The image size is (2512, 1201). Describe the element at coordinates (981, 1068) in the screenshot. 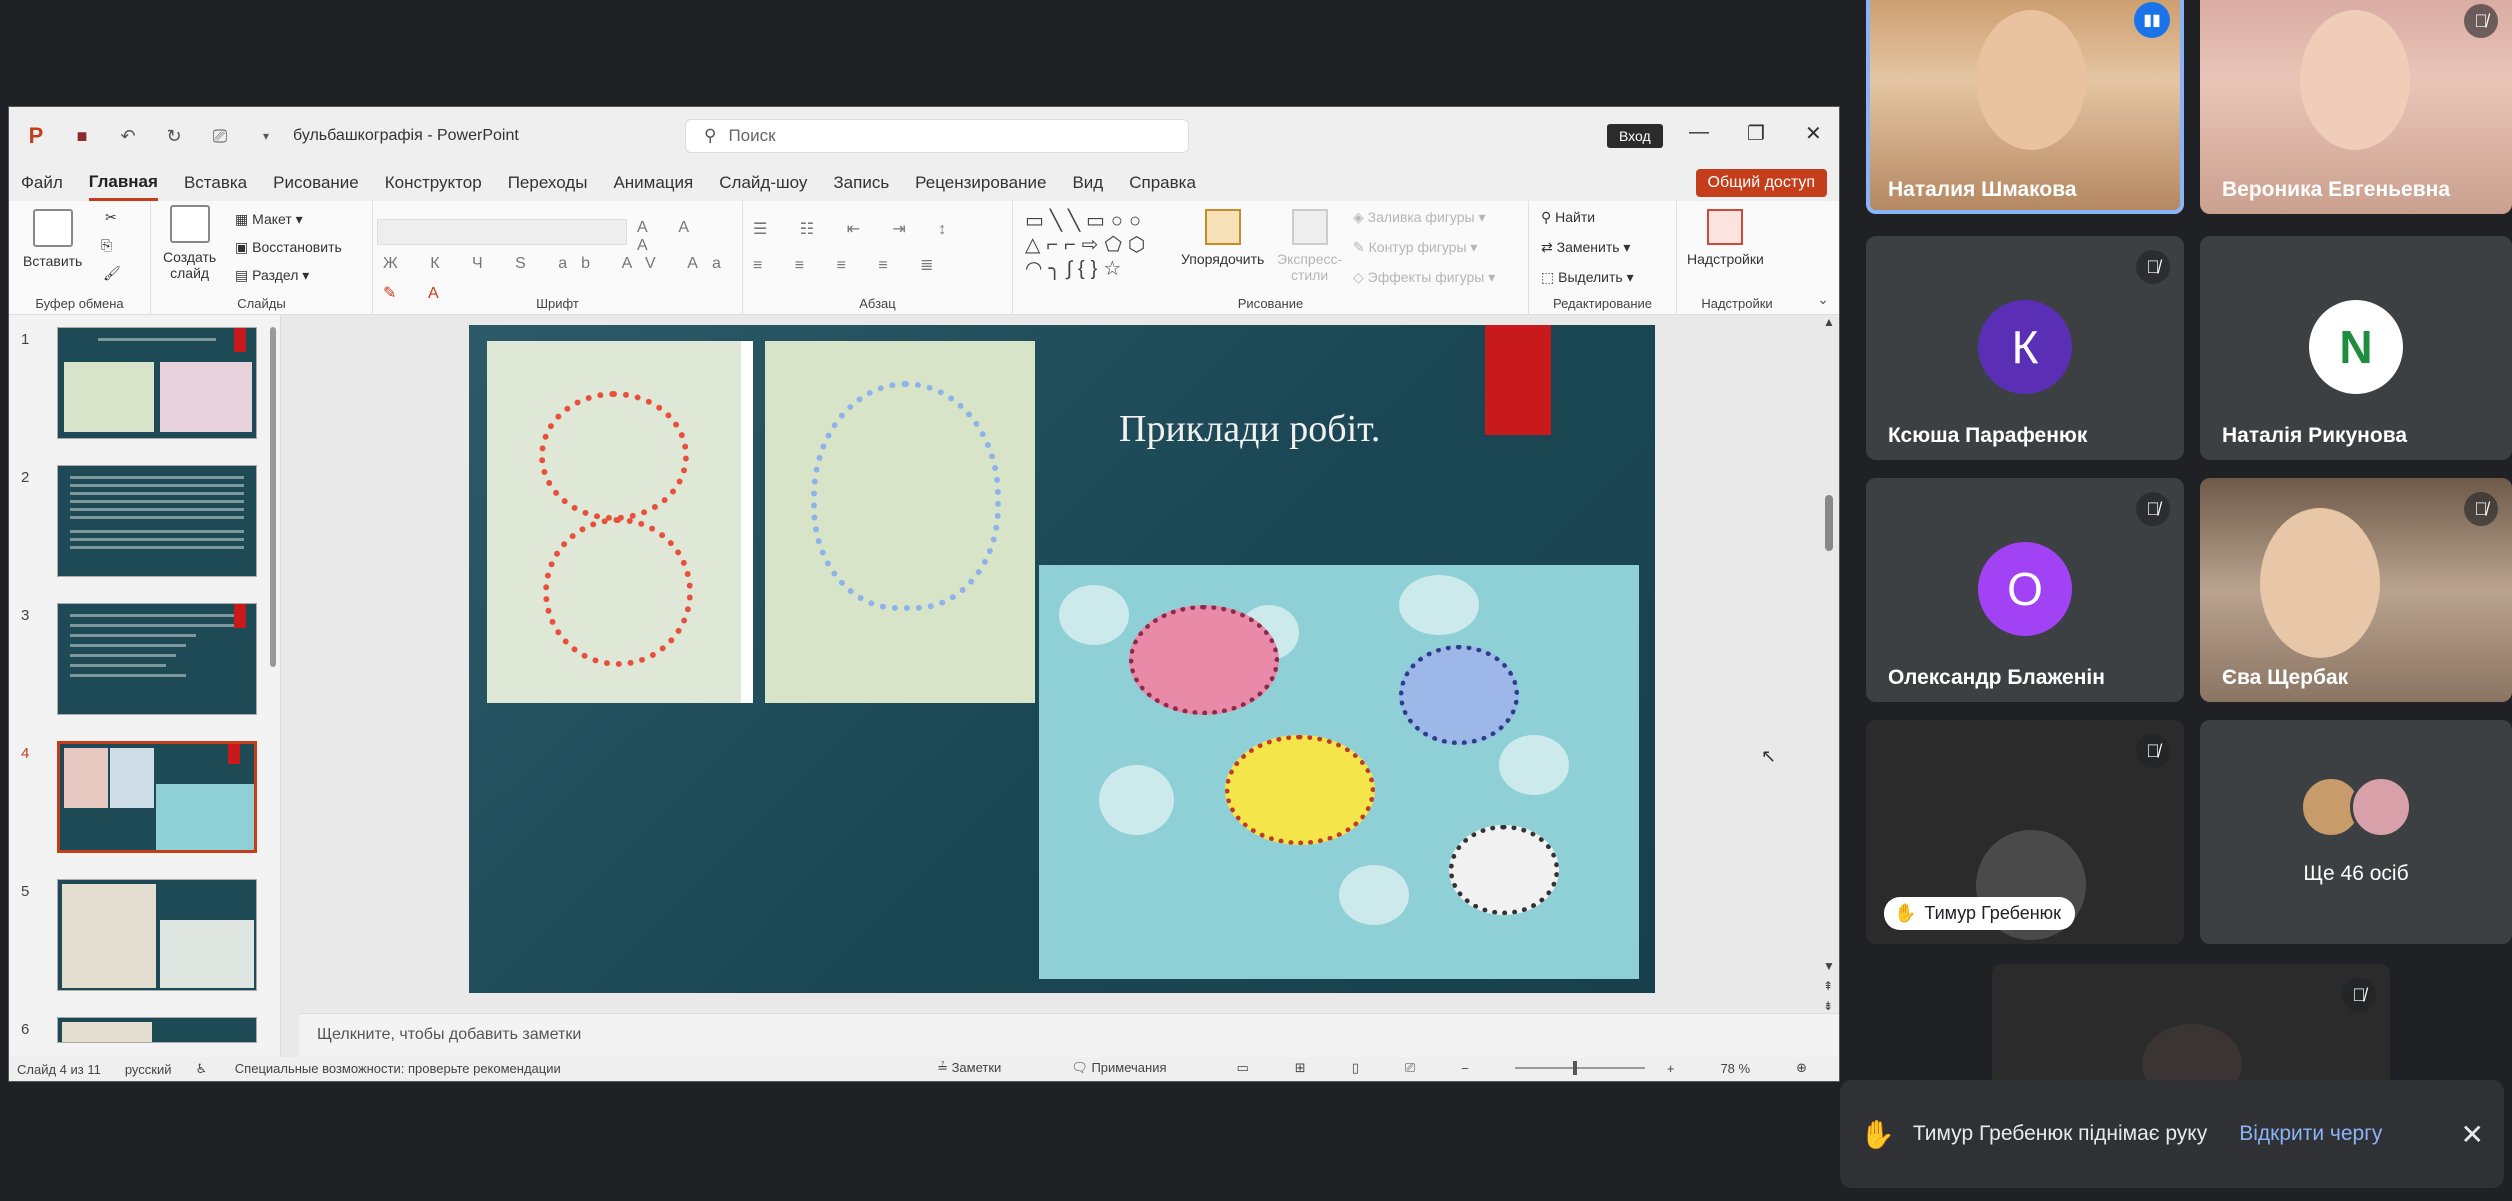

I see `notes-toggle: ≟ Заметки` at that location.